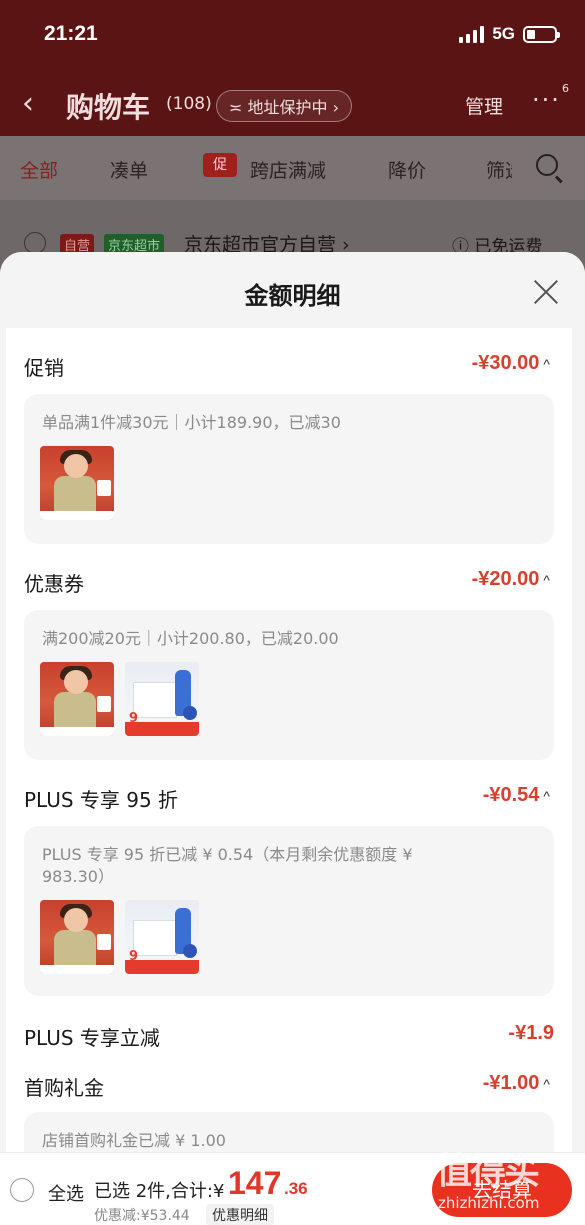  I want to click on status-icons: 5G, so click(509, 34).